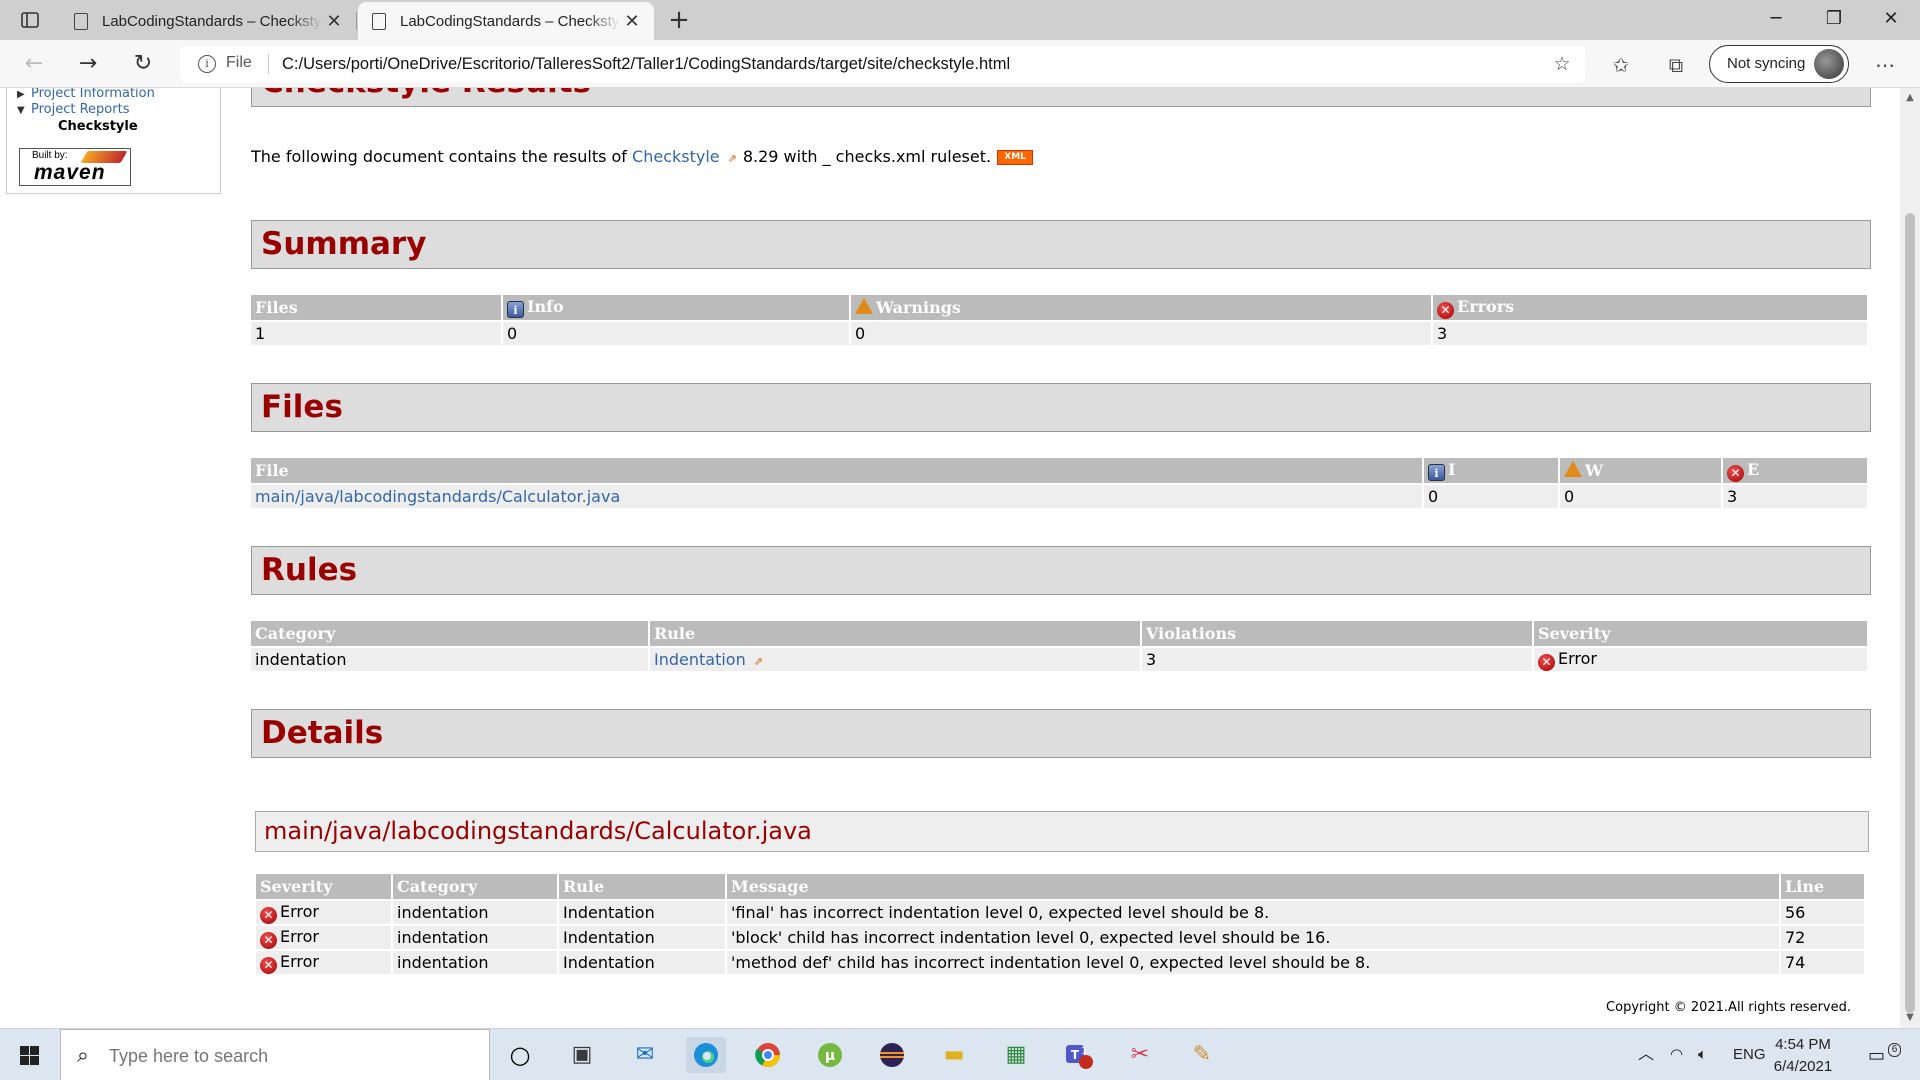 The image size is (1920, 1080). Describe the element at coordinates (1776, 20) in the screenshot. I see `minimize-button: ─` at that location.